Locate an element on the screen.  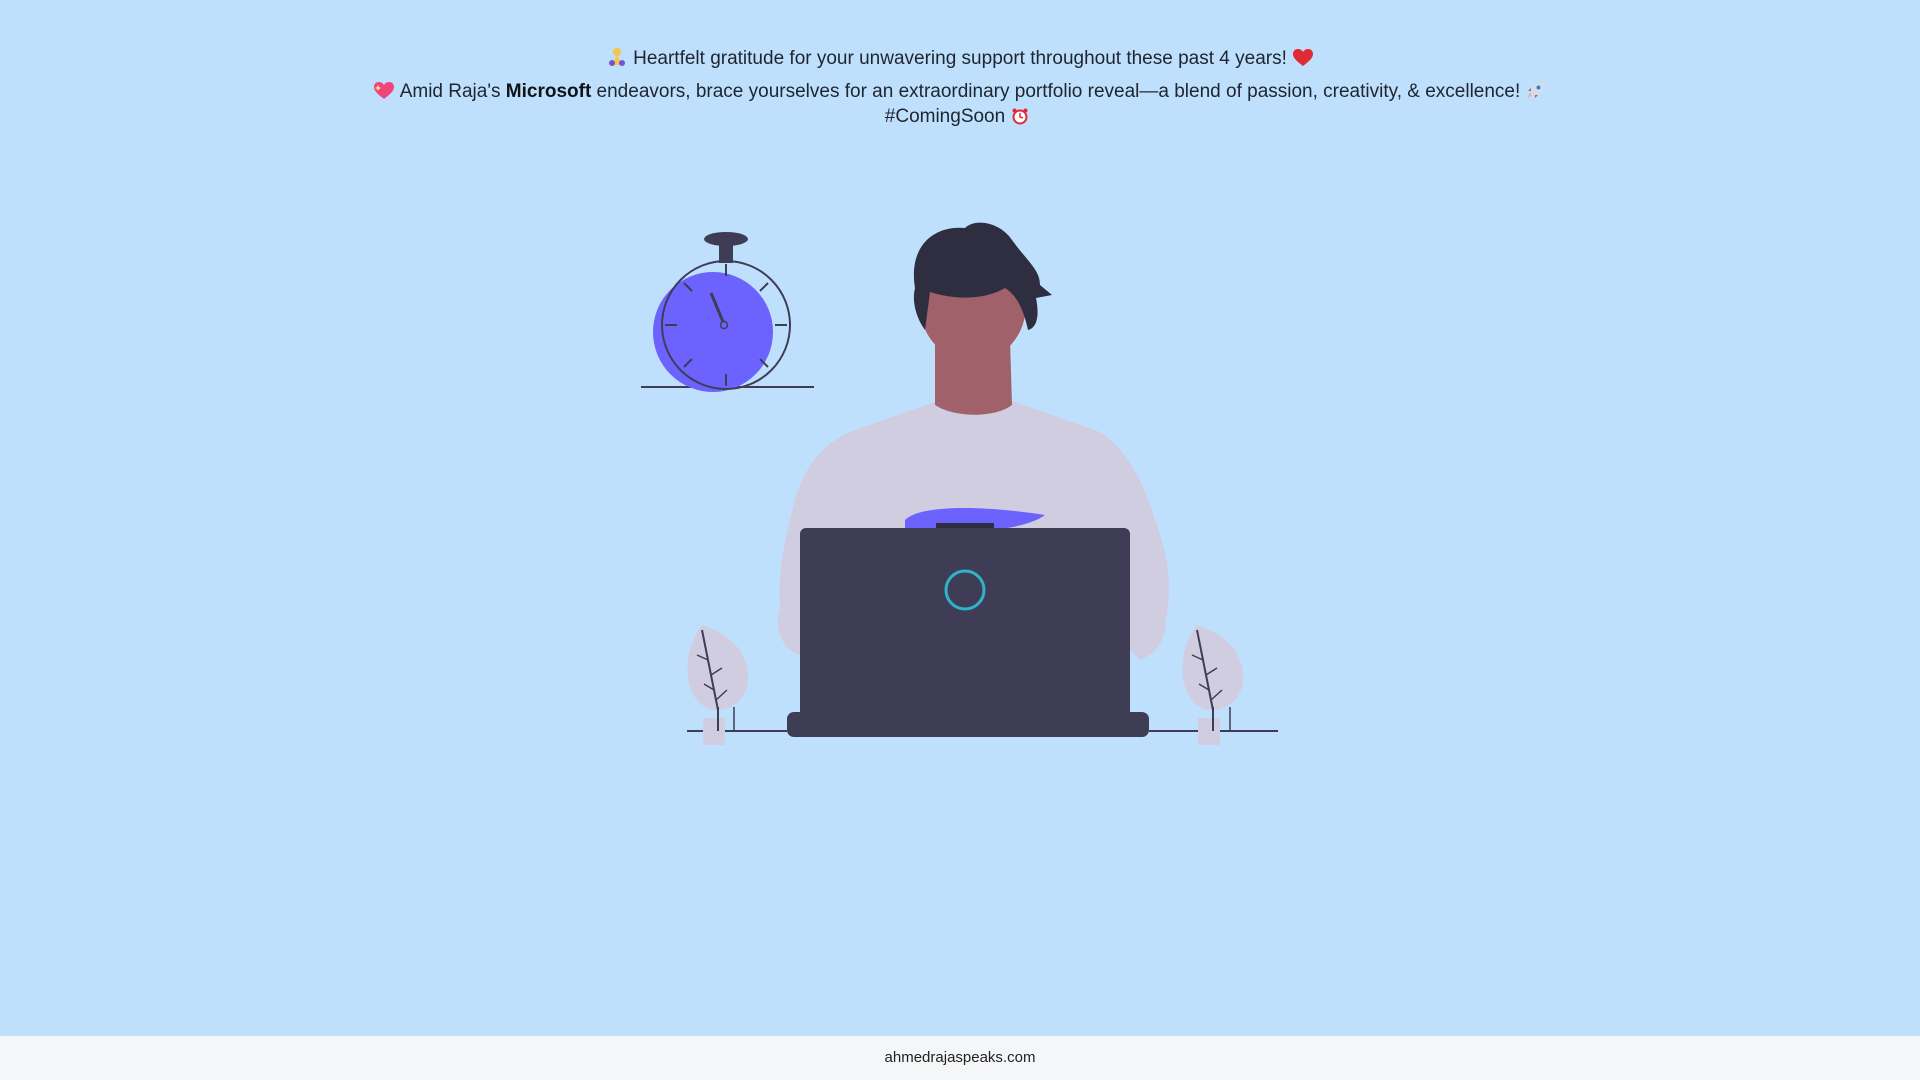
coming-soon-hashtag: #ComingSoon is located at coordinates (945, 116).